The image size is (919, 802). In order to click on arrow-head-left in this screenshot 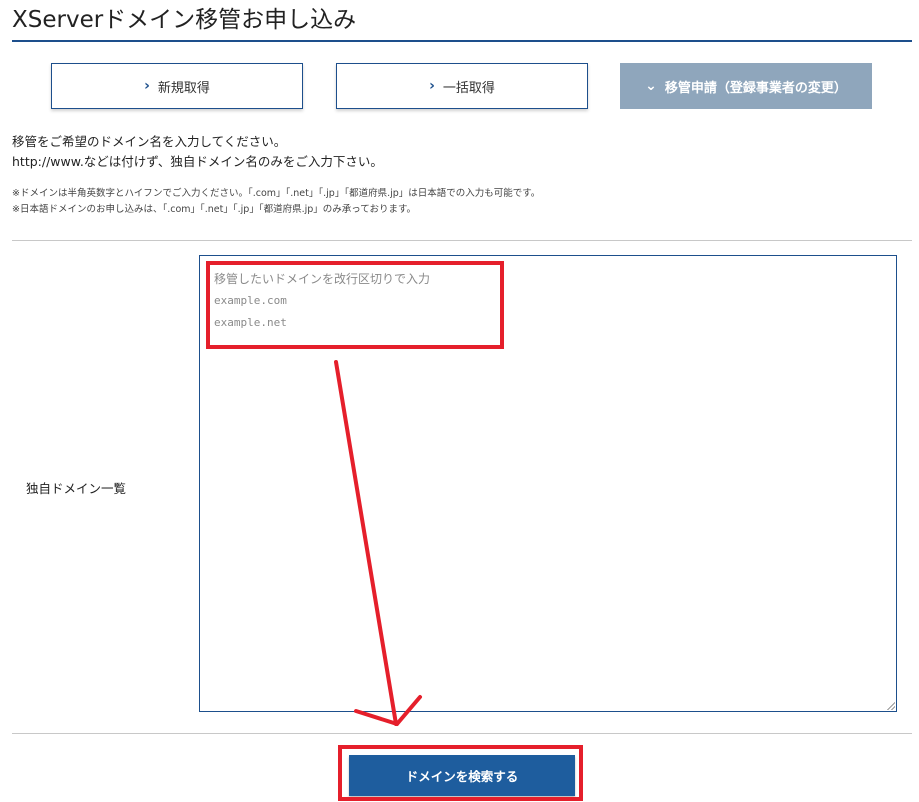, I will do `click(376, 717)`.